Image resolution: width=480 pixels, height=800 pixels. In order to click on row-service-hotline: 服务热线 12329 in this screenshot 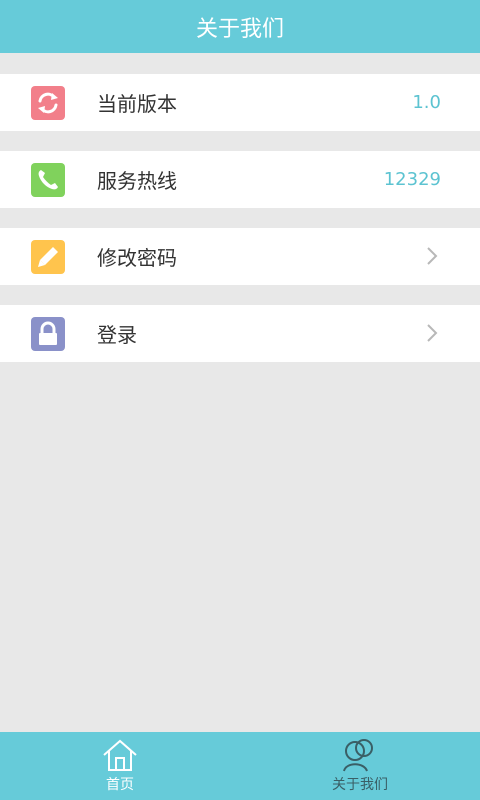, I will do `click(240, 179)`.